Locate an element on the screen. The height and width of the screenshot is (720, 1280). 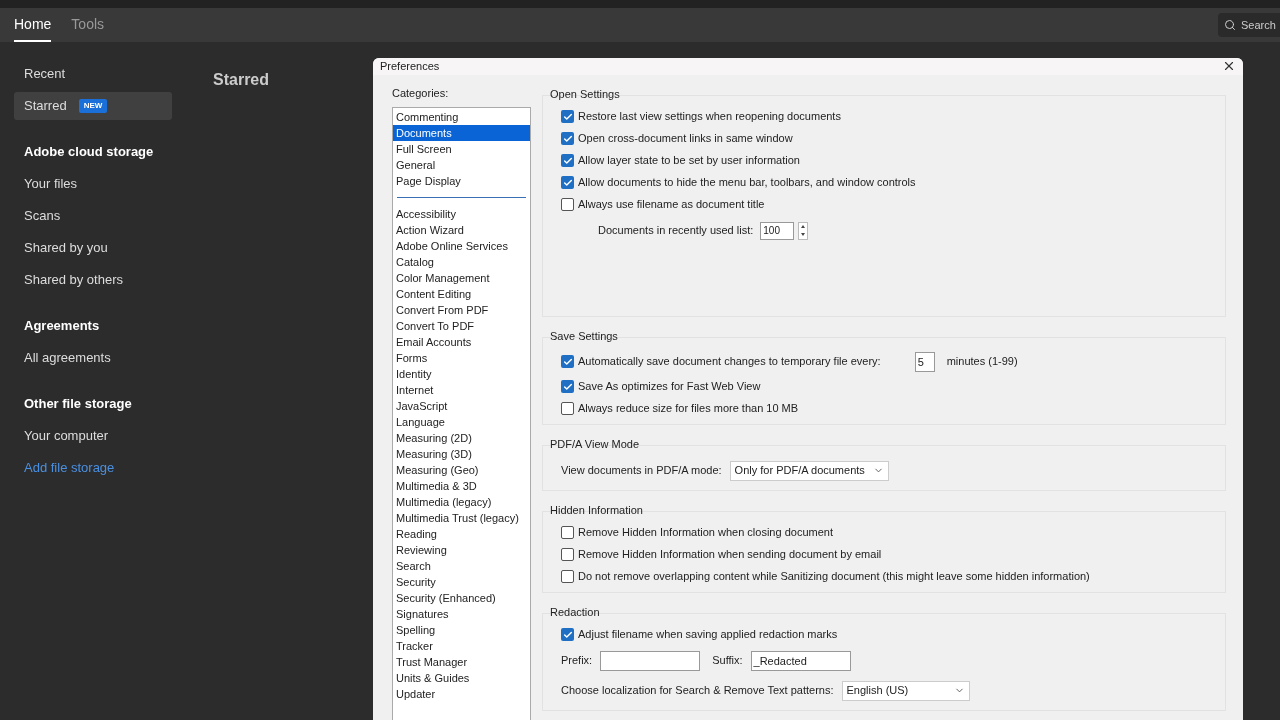
section-heading: Agreements is located at coordinates (62, 326).